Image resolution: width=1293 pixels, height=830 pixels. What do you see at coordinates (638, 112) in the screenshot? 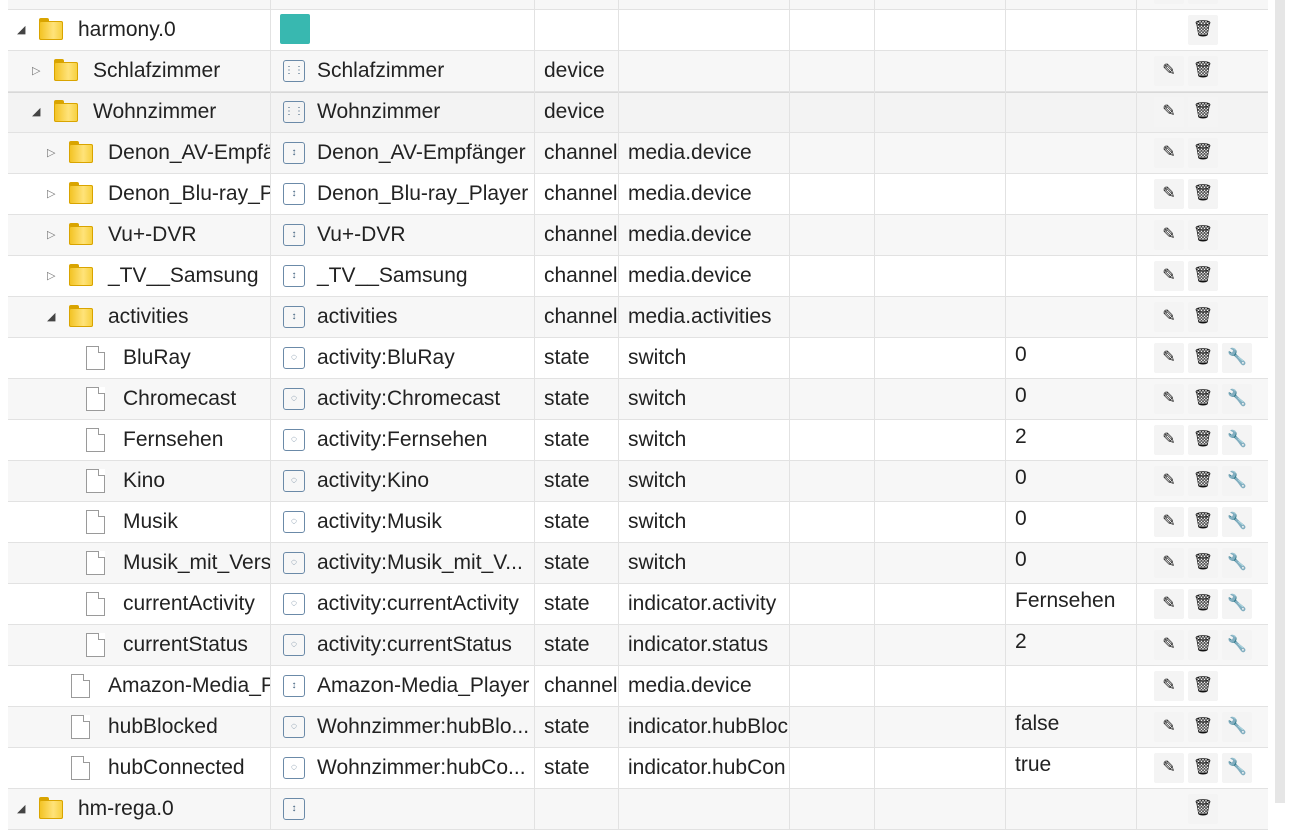
I see `tree-row: ◢ Wohnzimmer ⋮⋮ Wohnzimmer device ✎ 🗑` at bounding box center [638, 112].